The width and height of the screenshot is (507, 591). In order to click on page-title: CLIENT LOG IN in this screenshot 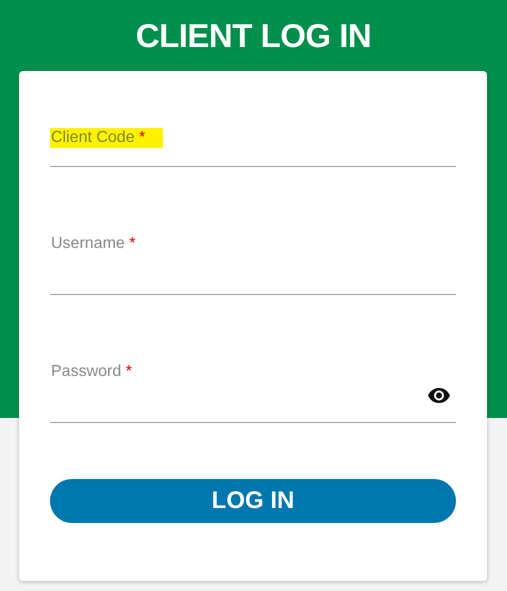, I will do `click(254, 36)`.